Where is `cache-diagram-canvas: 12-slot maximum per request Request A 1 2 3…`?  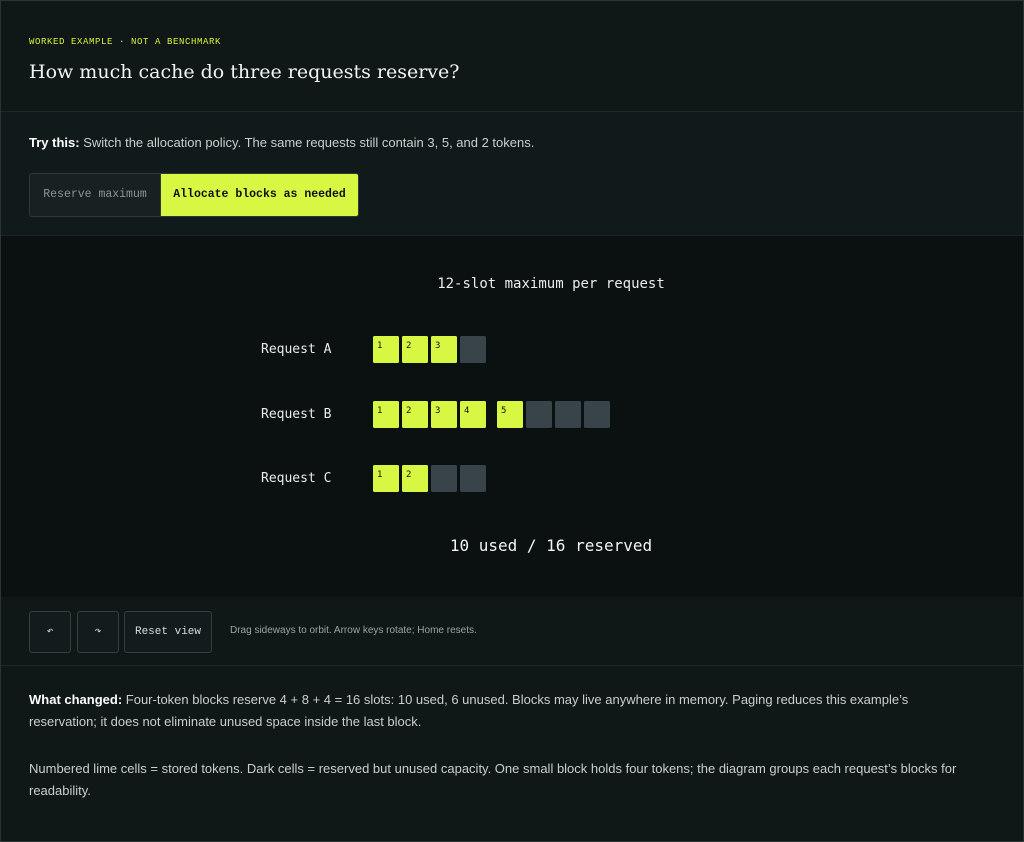 cache-diagram-canvas: 12-slot maximum per request Request A 1 2 3… is located at coordinates (463, 415).